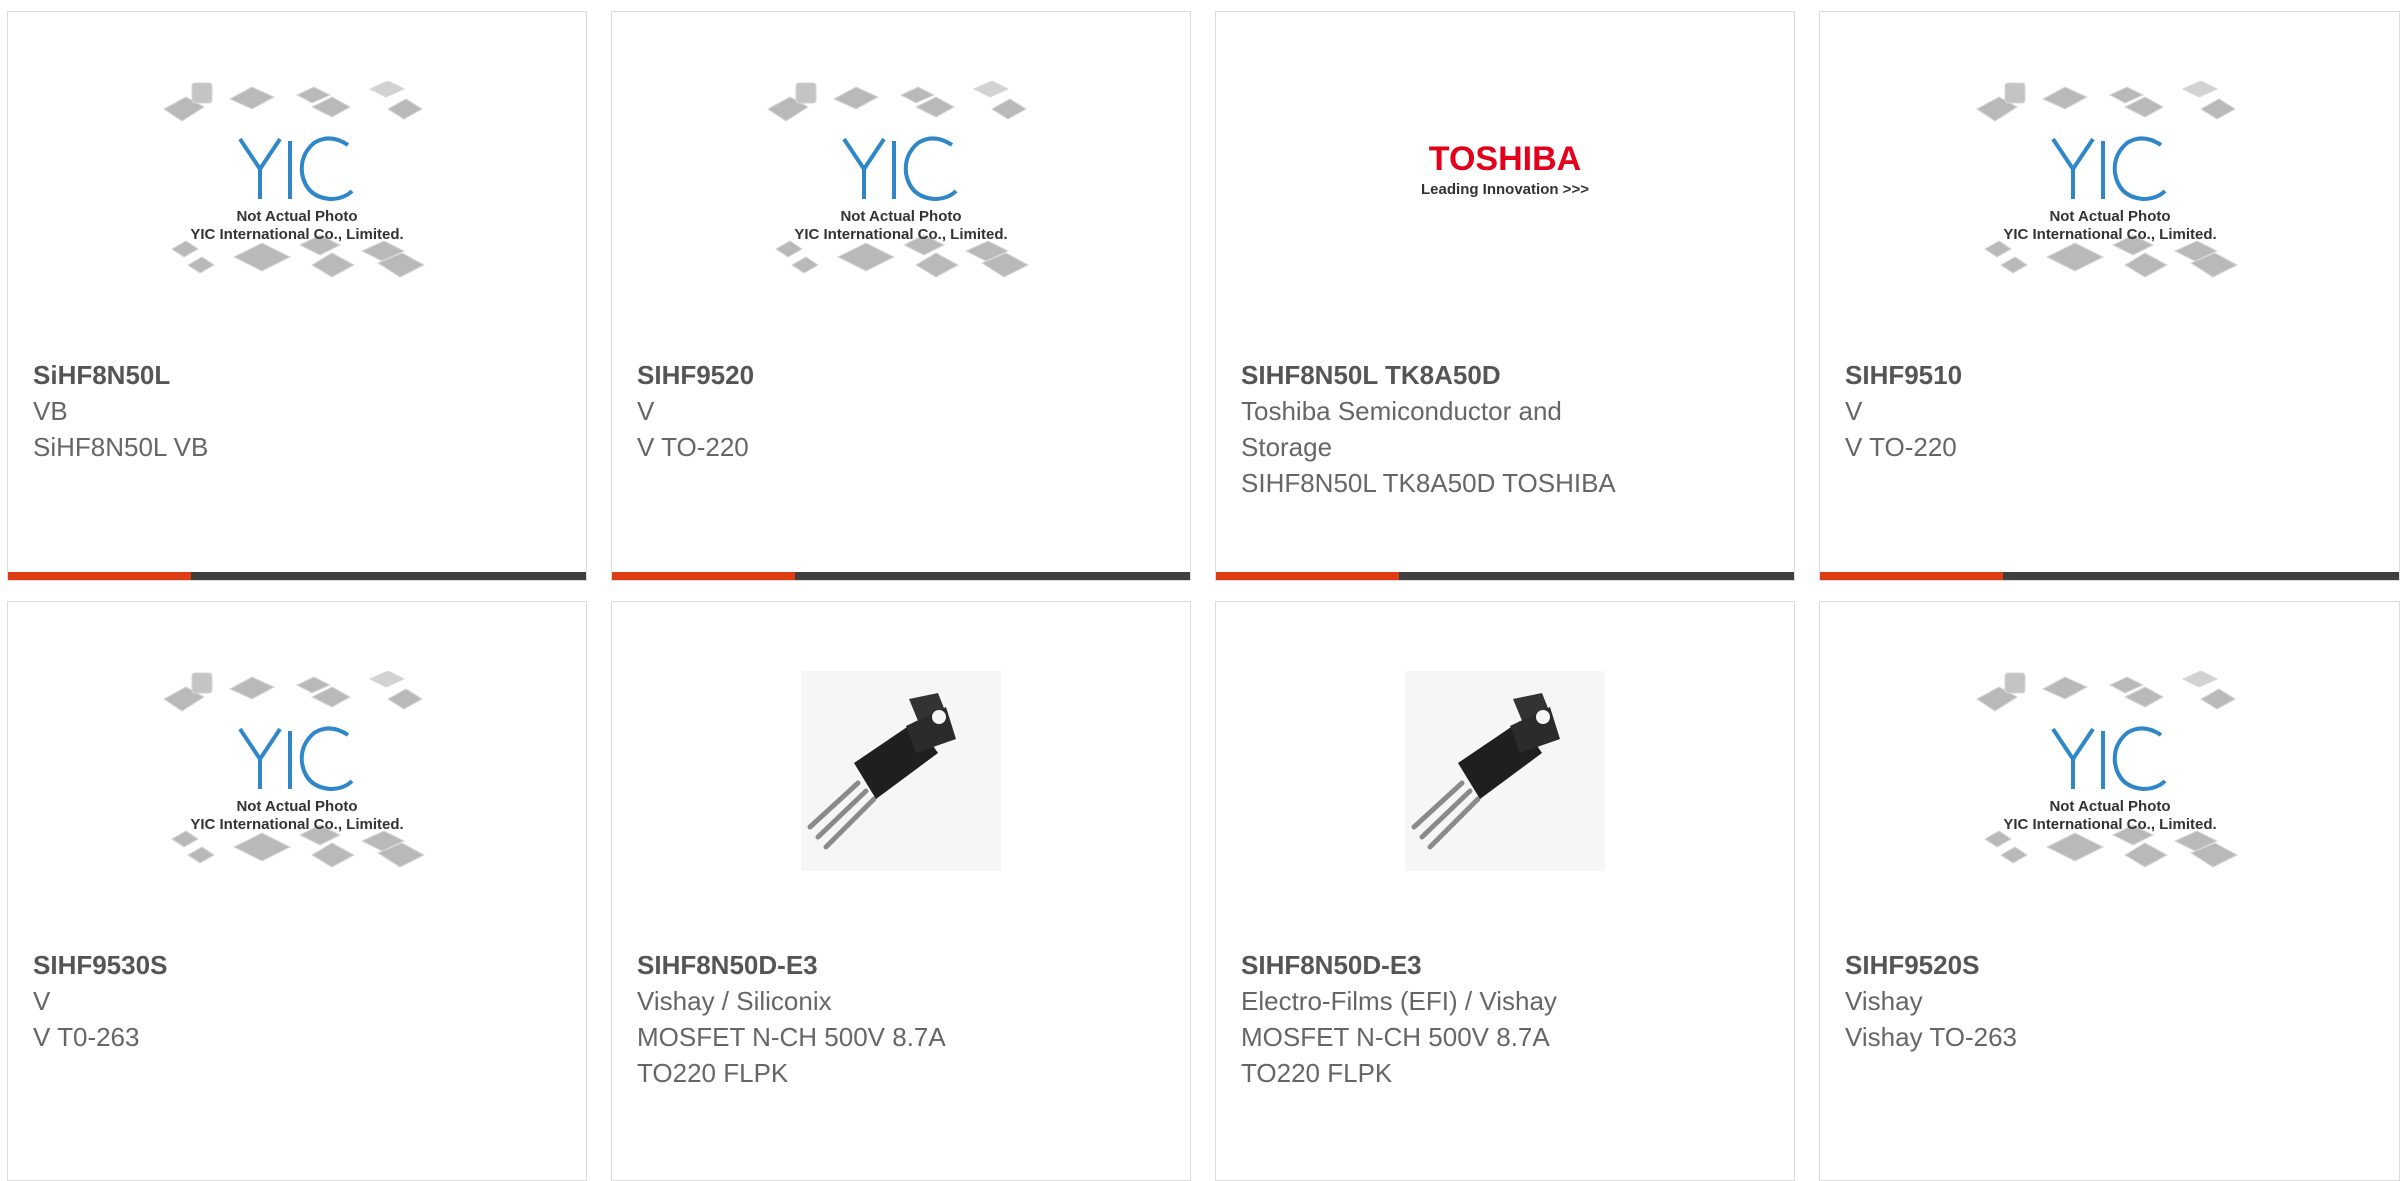  Describe the element at coordinates (901, 375) in the screenshot. I see `product-name: SIHF9520` at that location.